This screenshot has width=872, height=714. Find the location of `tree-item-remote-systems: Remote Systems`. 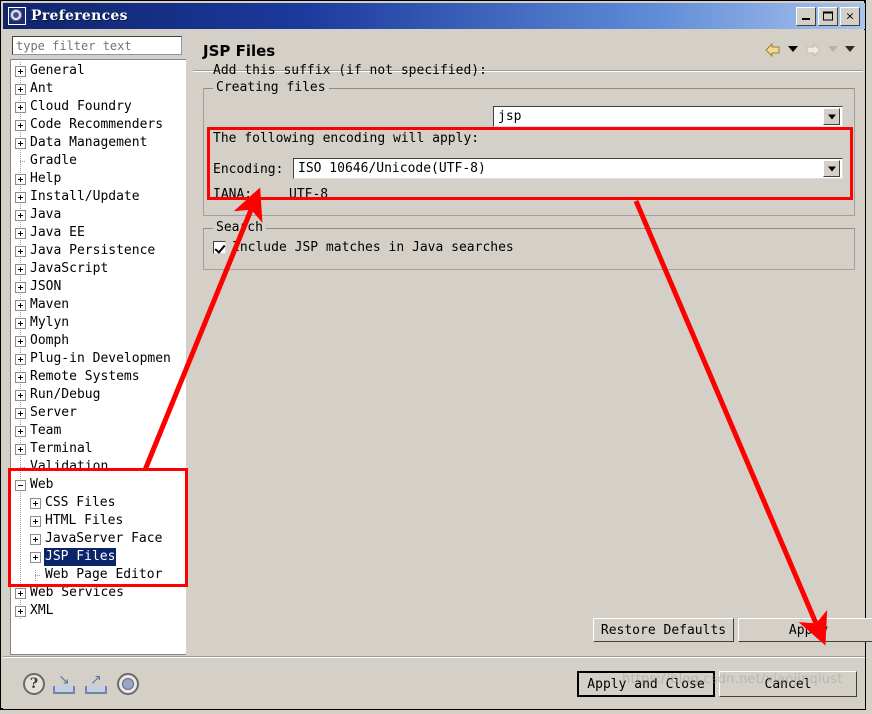

tree-item-remote-systems: Remote Systems is located at coordinates (98, 377).